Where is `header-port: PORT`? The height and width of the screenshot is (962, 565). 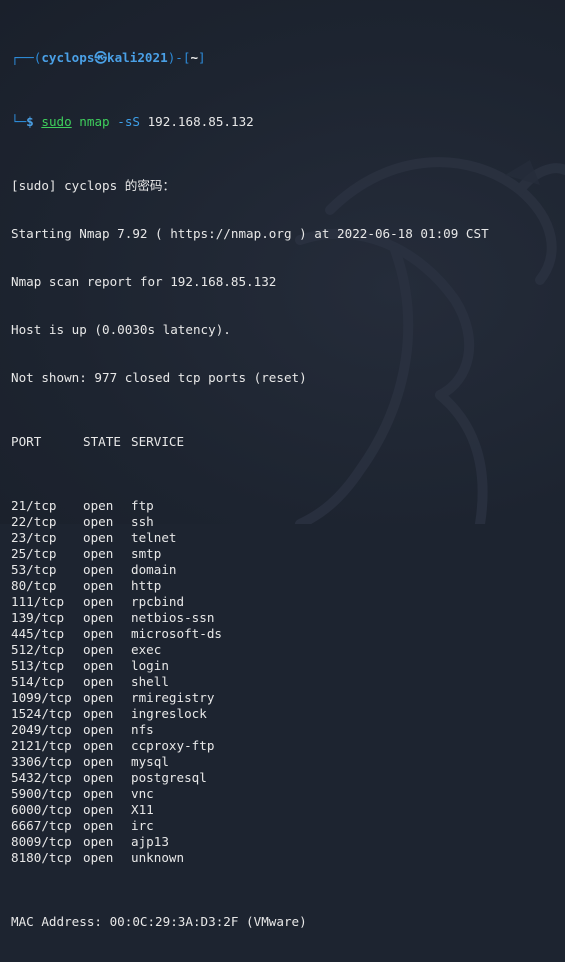 header-port: PORT is located at coordinates (26, 441).